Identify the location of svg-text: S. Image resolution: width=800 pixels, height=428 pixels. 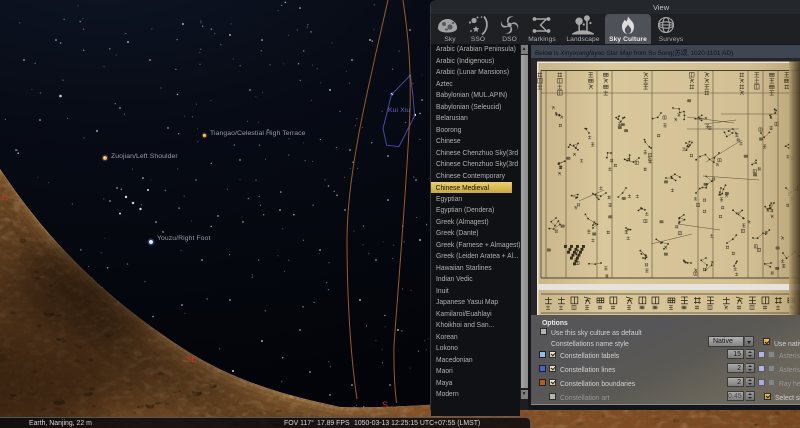
(385, 405).